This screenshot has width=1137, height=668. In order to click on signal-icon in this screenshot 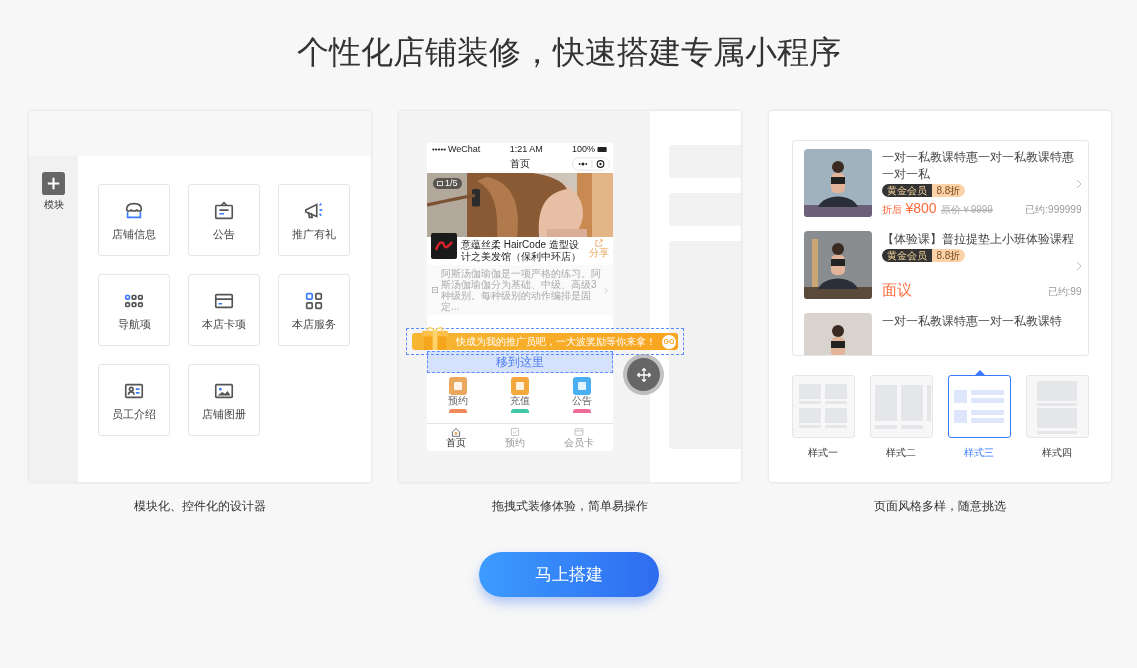, I will do `click(439, 149)`.